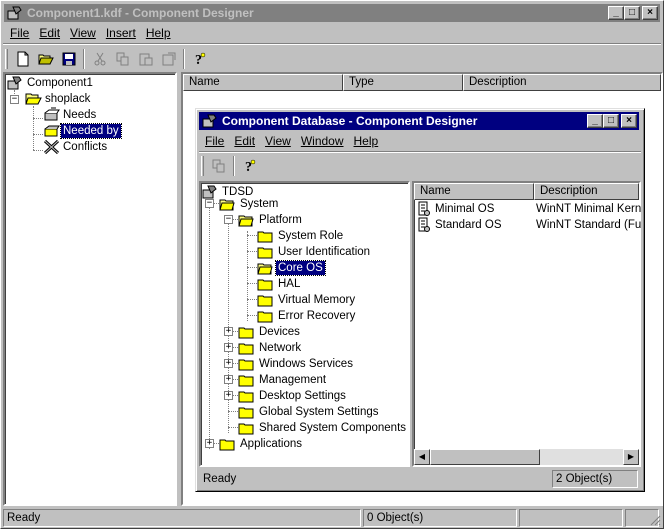 This screenshot has width=664, height=529. Describe the element at coordinates (249, 204) in the screenshot. I see `tree-item-system: System` at that location.